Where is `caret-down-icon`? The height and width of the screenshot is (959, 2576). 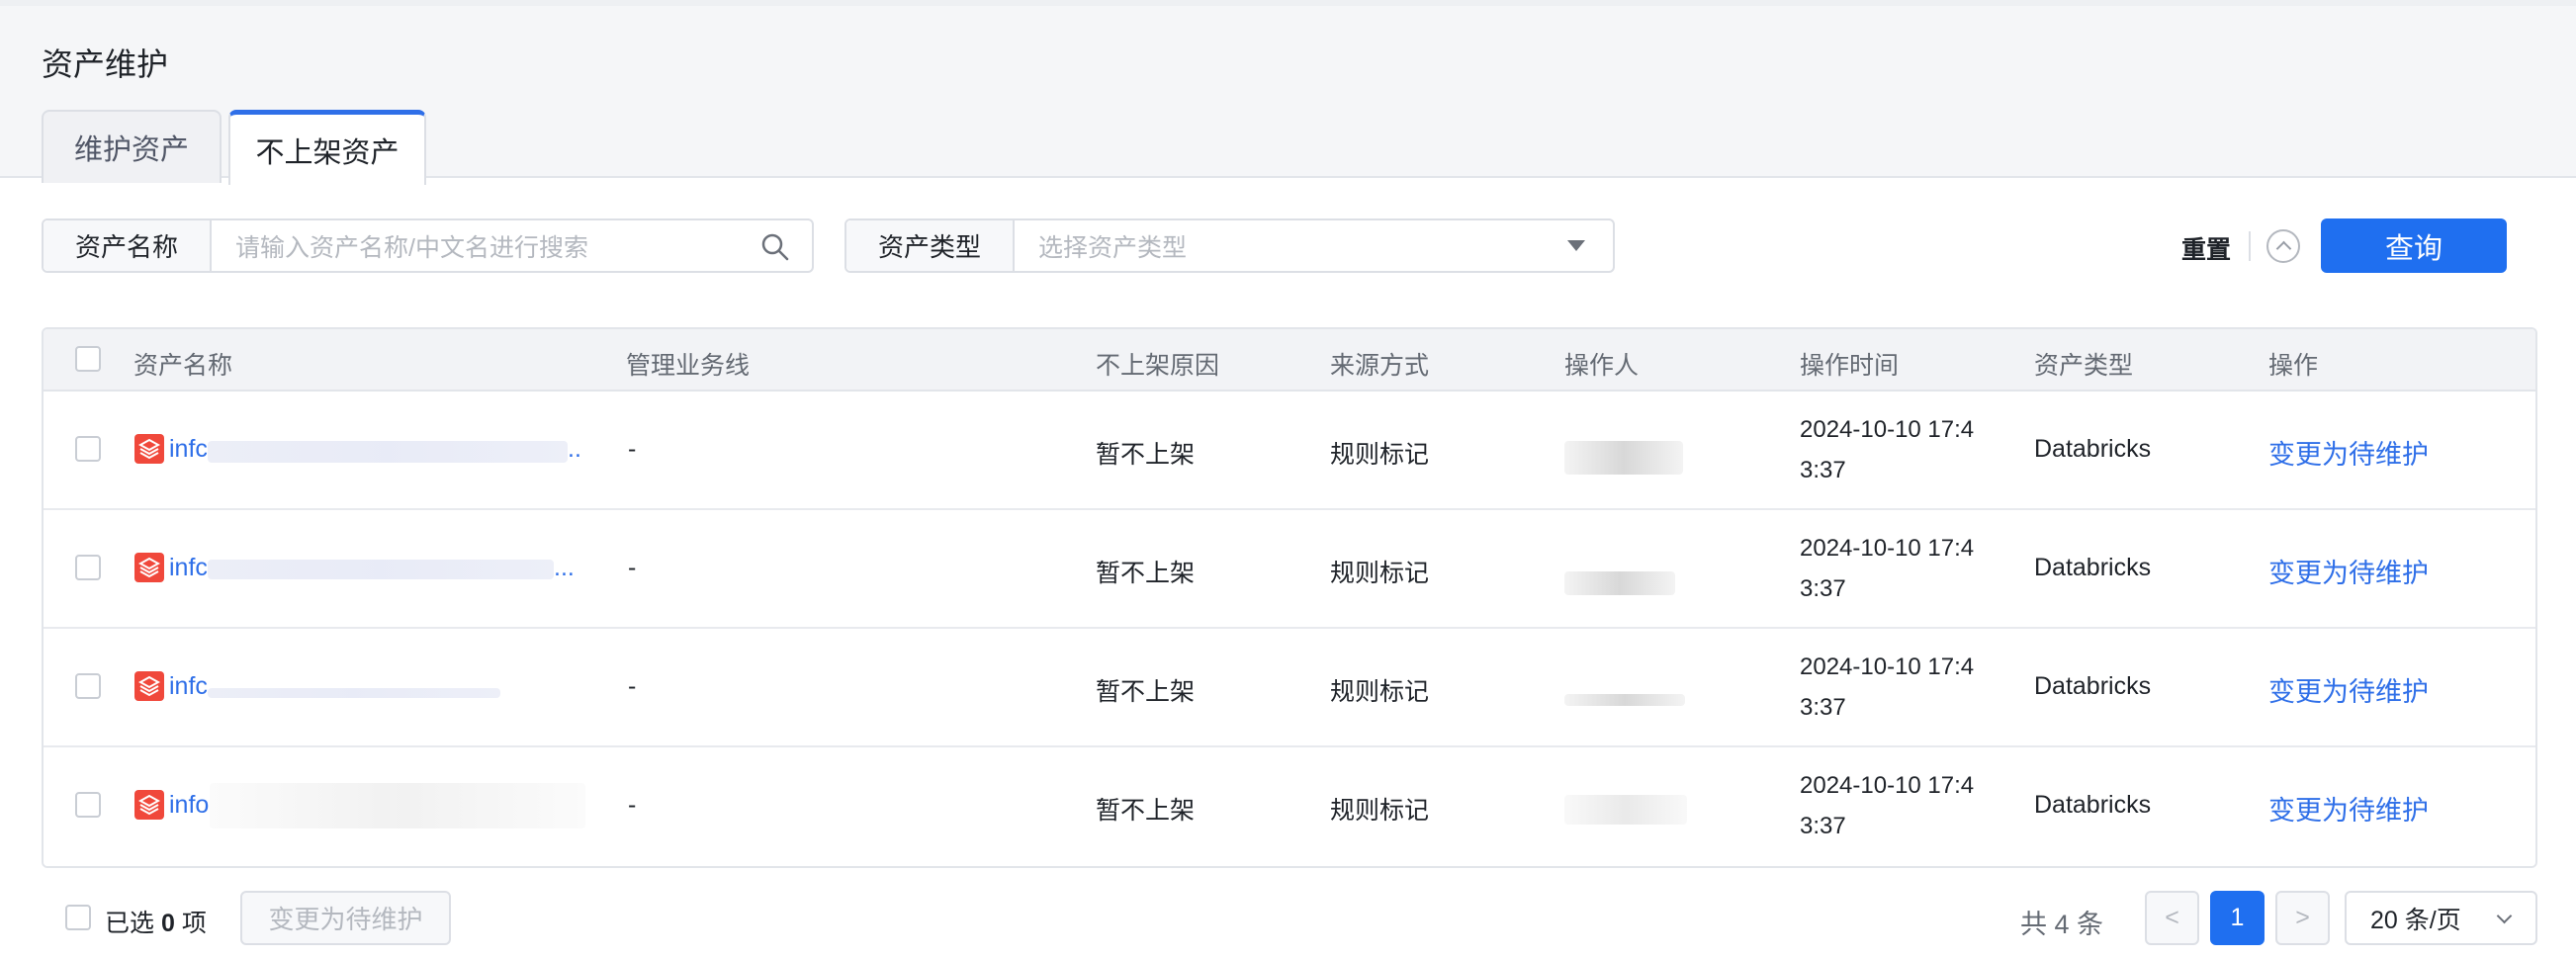 caret-down-icon is located at coordinates (1576, 246).